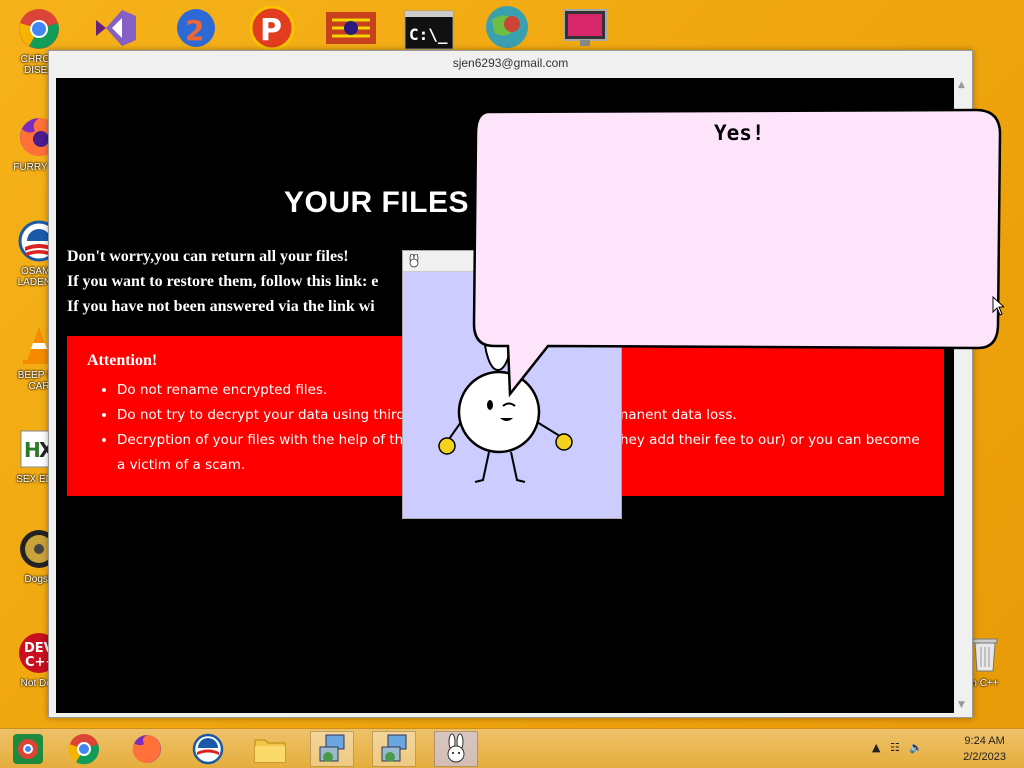 The image size is (1024, 768). What do you see at coordinates (507, 29) in the screenshot?
I see `earth-icon` at bounding box center [507, 29].